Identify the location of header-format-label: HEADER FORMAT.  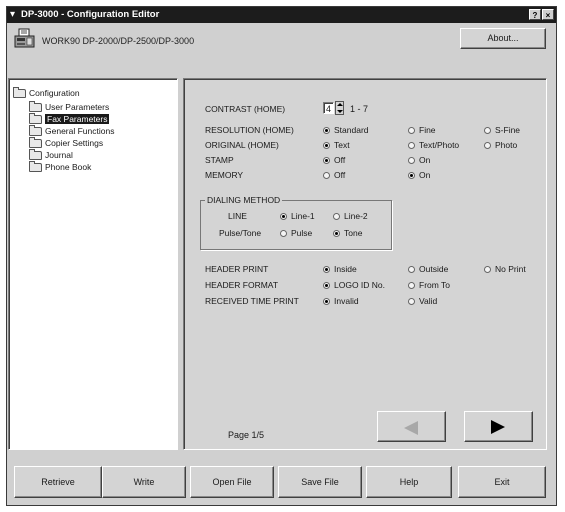
(242, 285).